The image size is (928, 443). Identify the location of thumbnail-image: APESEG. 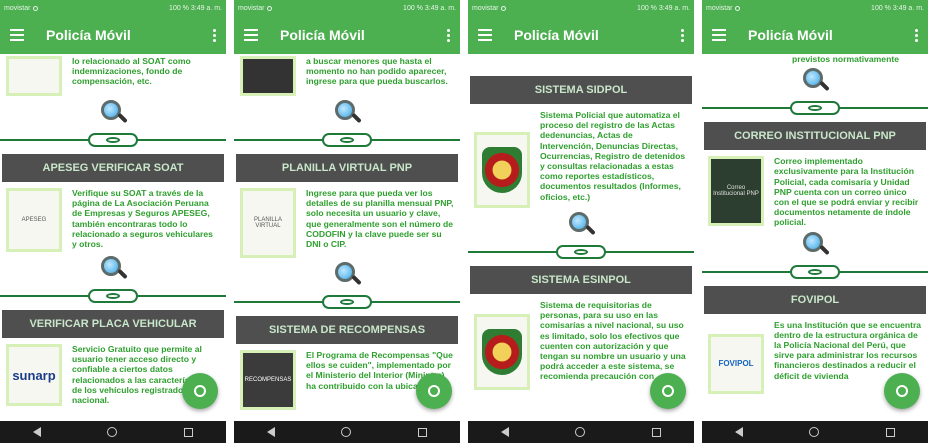
(34, 220).